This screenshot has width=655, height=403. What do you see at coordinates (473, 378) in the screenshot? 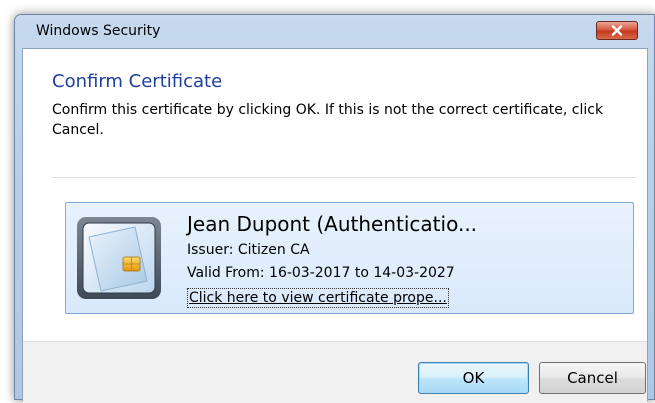
I see `ok-button: OK` at bounding box center [473, 378].